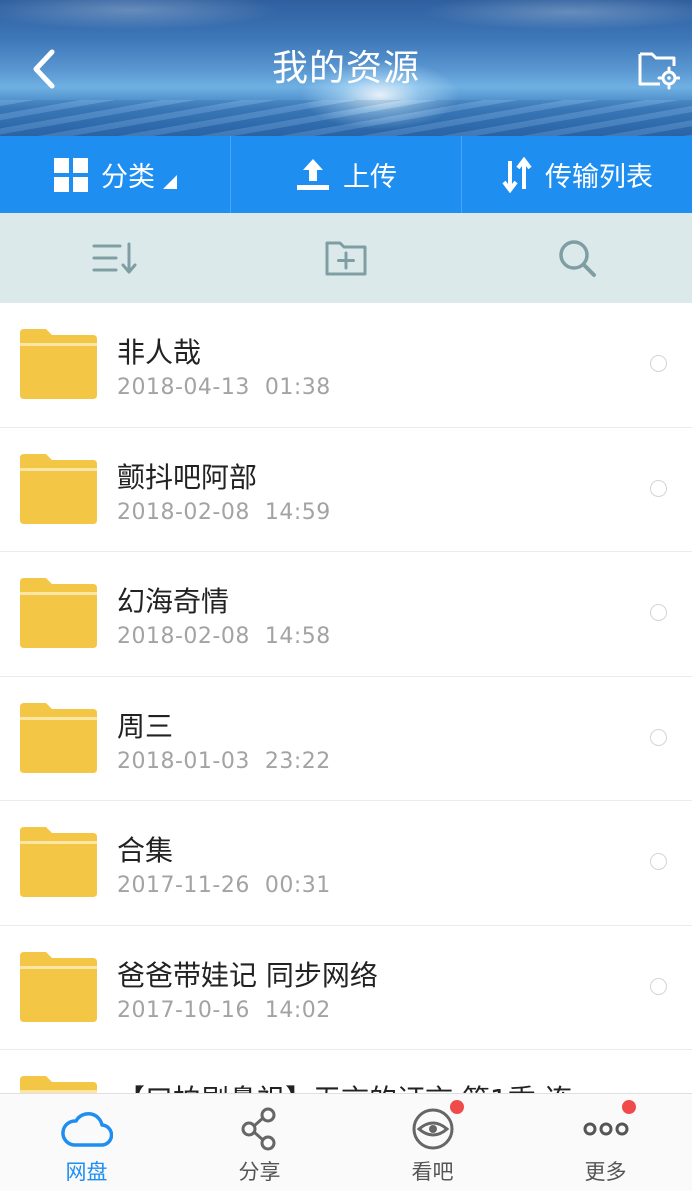  I want to click on action-bar: 分类 上传 传输列表, so click(346, 174).